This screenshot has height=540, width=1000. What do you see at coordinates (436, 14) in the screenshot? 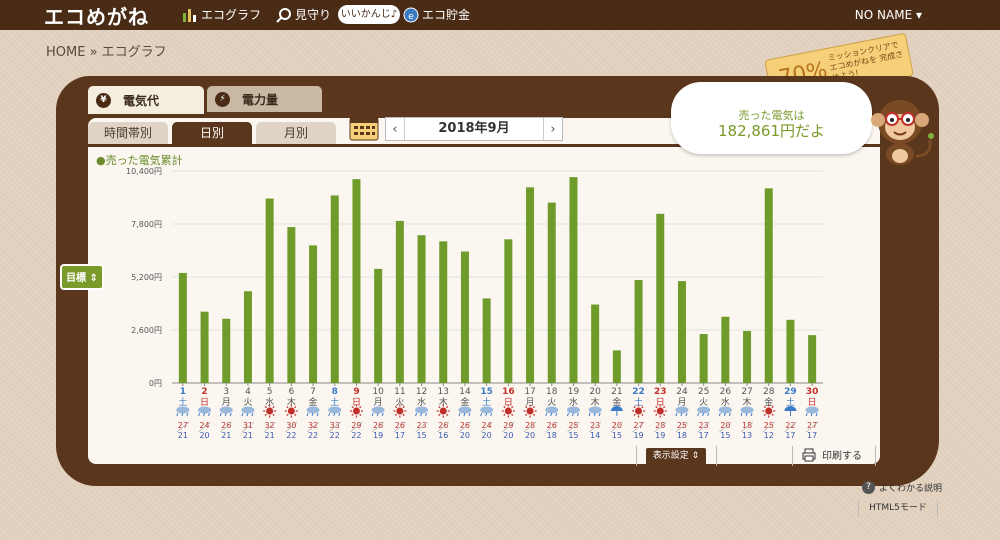
I see `nav-eco-savings: e エコ貯金` at bounding box center [436, 14].